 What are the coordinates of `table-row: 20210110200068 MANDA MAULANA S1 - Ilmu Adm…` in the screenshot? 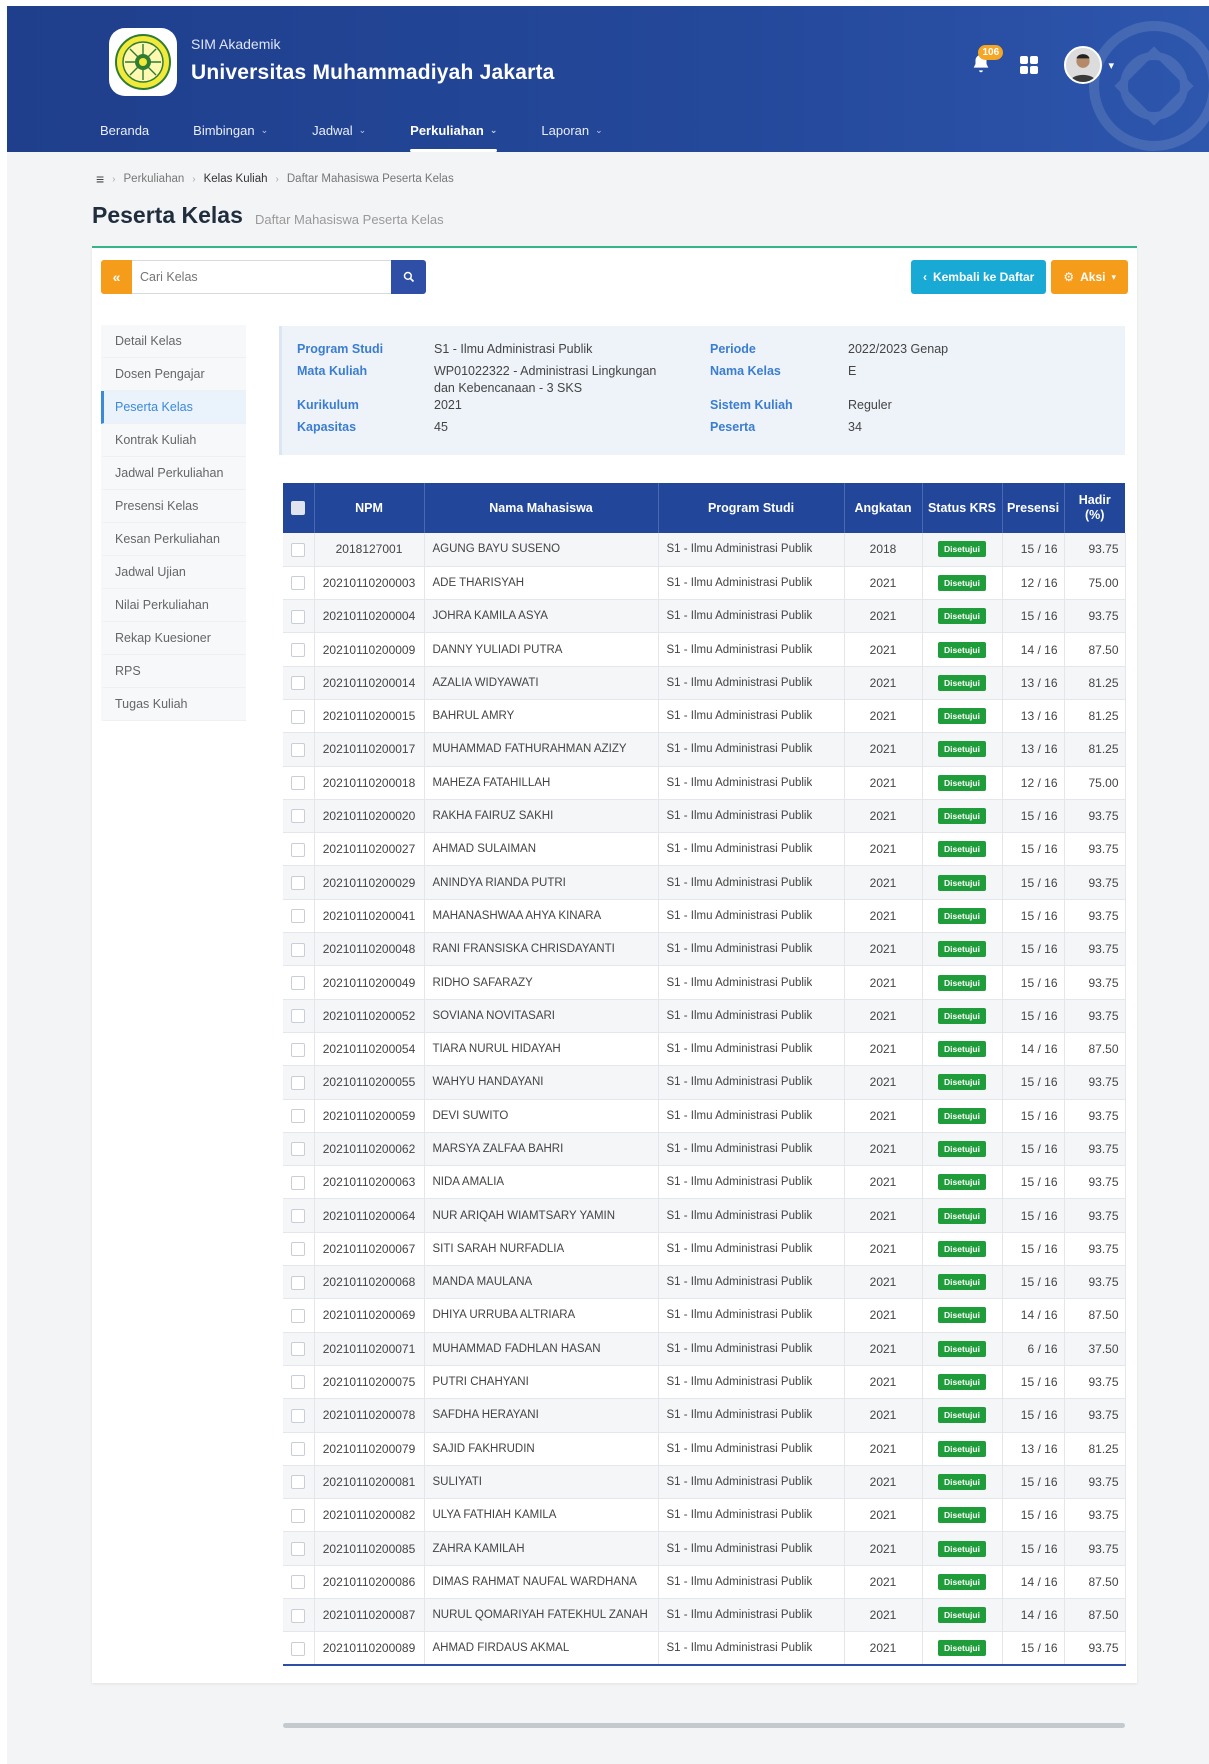 It's located at (704, 1282).